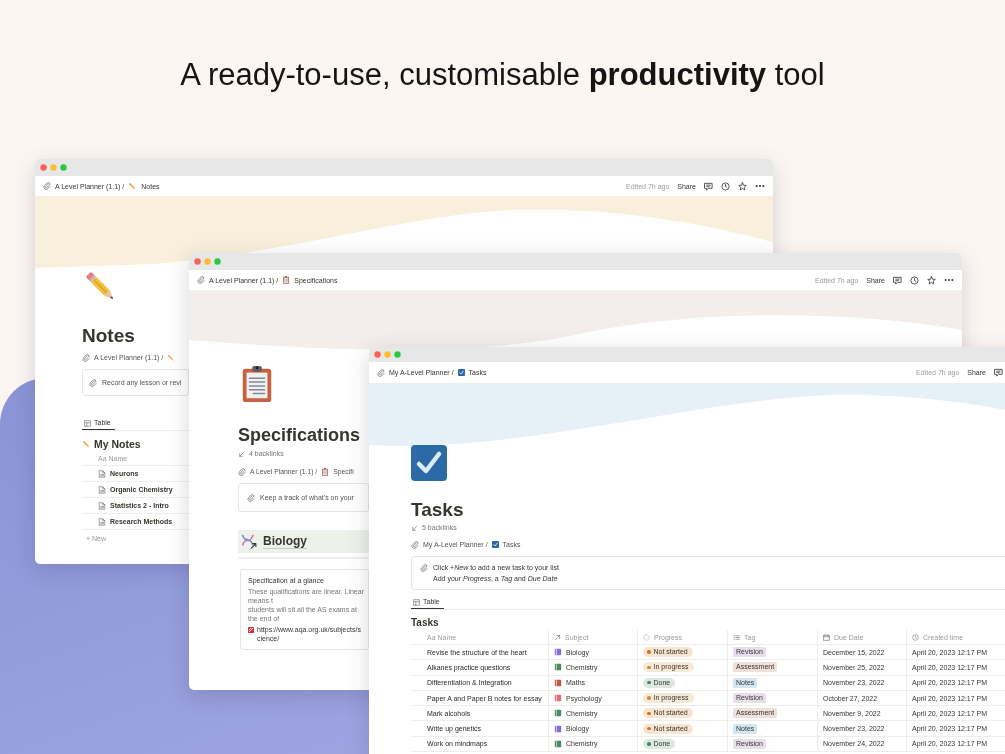 The height and width of the screenshot is (754, 1005). What do you see at coordinates (299, 435) in the screenshot?
I see `page-title: Specifications` at bounding box center [299, 435].